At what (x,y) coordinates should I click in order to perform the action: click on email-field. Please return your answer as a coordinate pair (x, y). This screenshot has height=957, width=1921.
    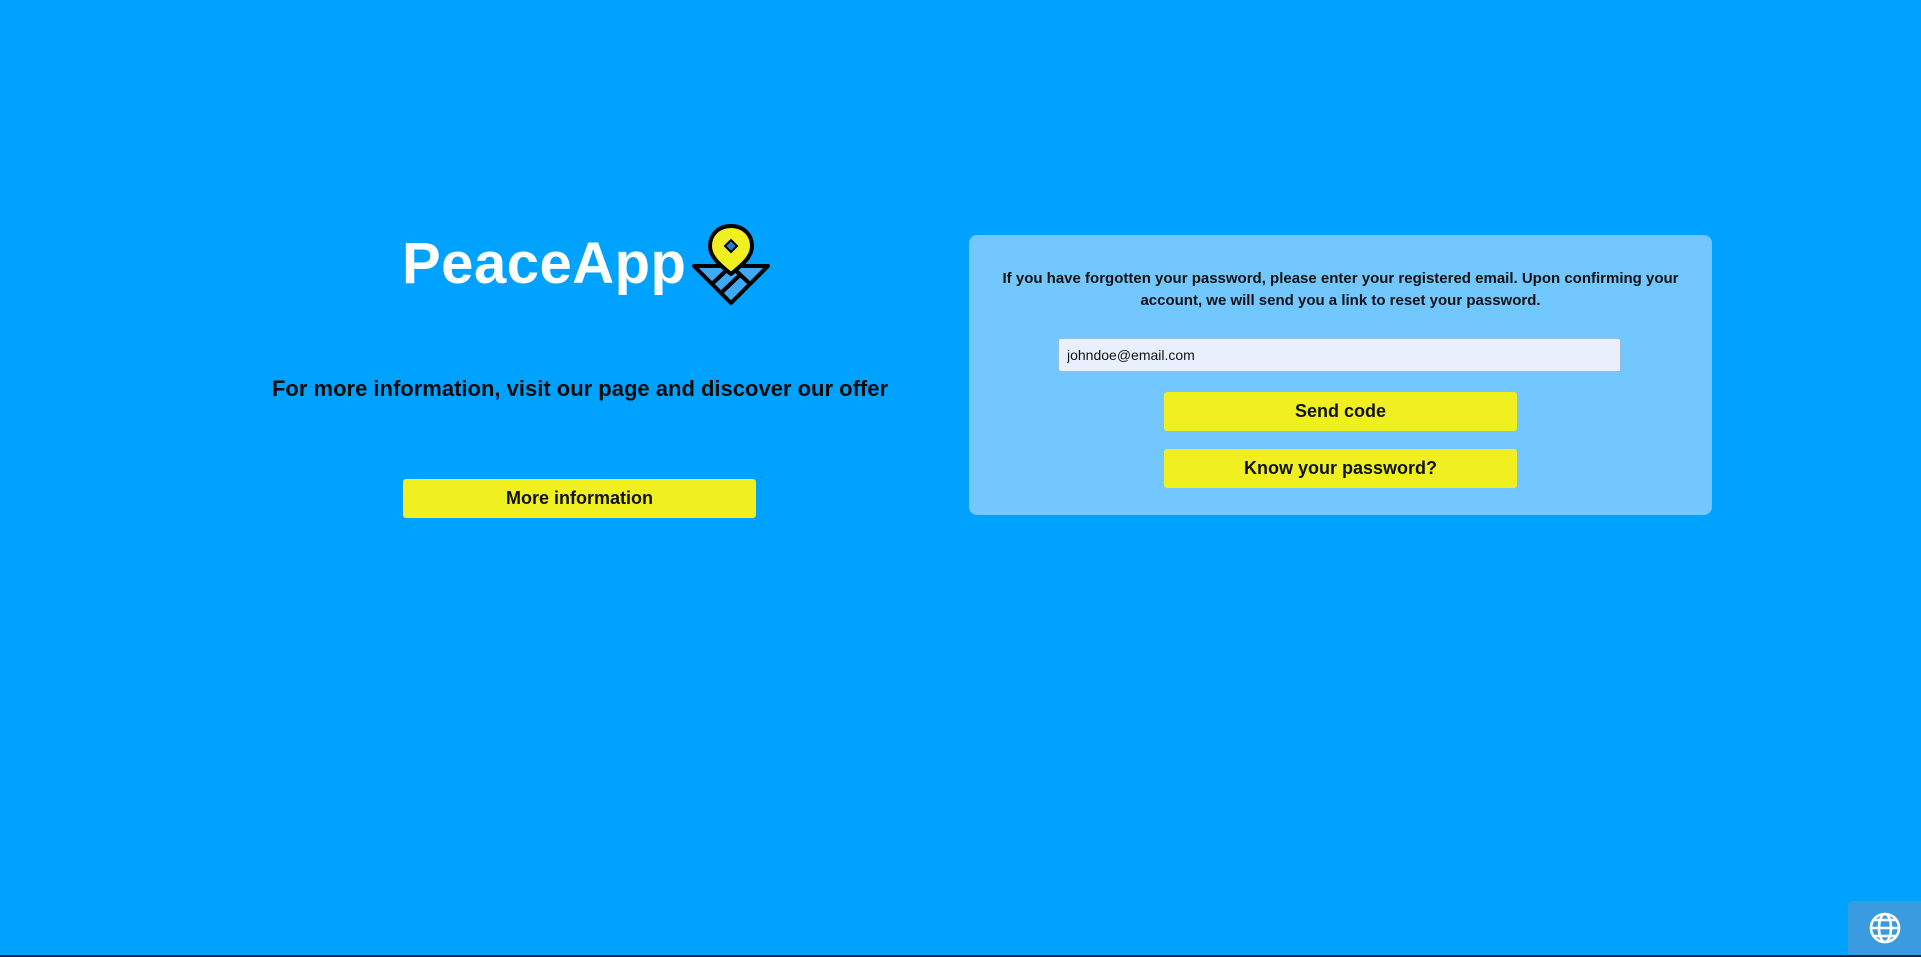
    Looking at the image, I should click on (1339, 355).